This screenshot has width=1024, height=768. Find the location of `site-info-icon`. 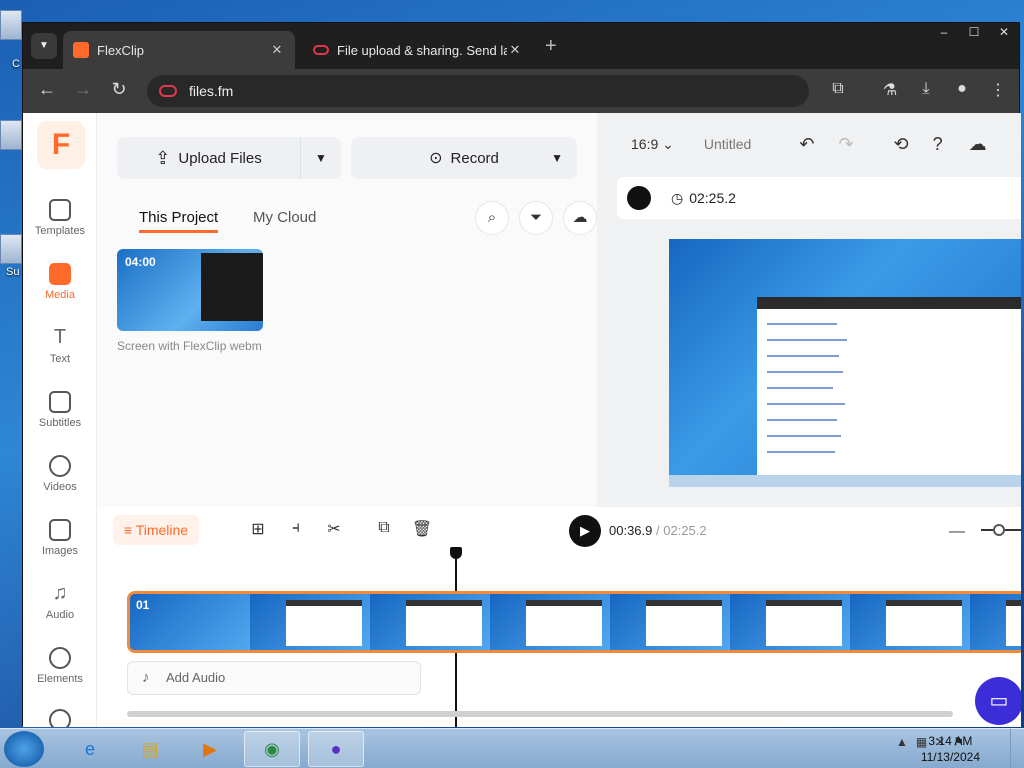

site-info-icon is located at coordinates (168, 91).